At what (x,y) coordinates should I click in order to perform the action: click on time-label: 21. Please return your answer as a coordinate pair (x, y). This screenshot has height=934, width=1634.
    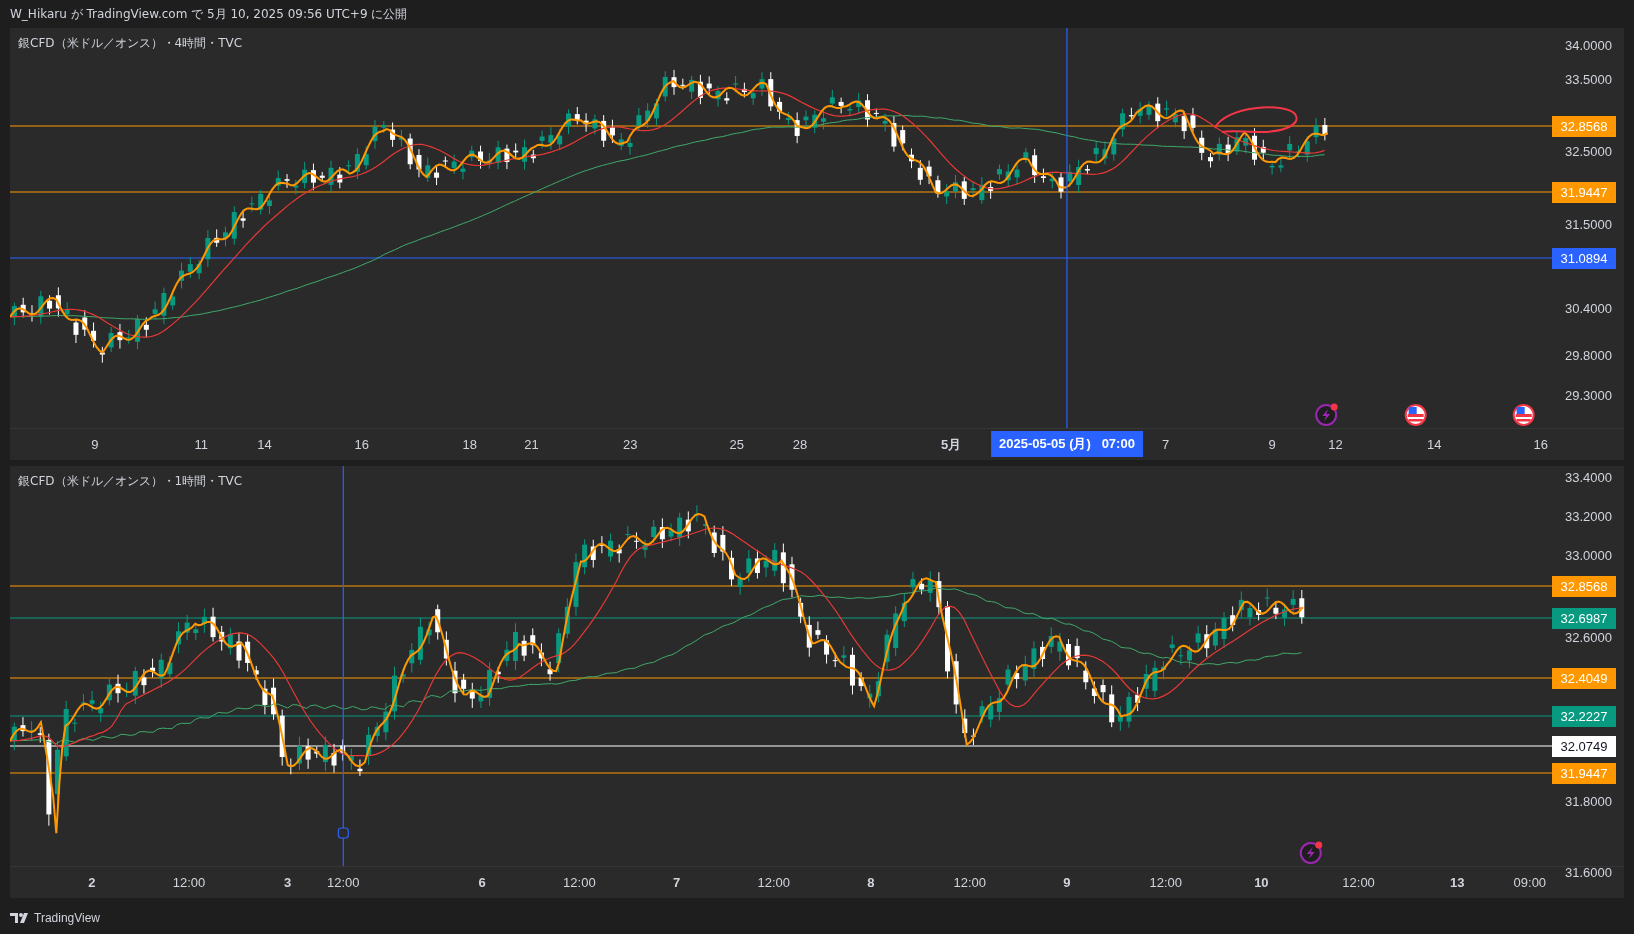
    Looking at the image, I should click on (531, 445).